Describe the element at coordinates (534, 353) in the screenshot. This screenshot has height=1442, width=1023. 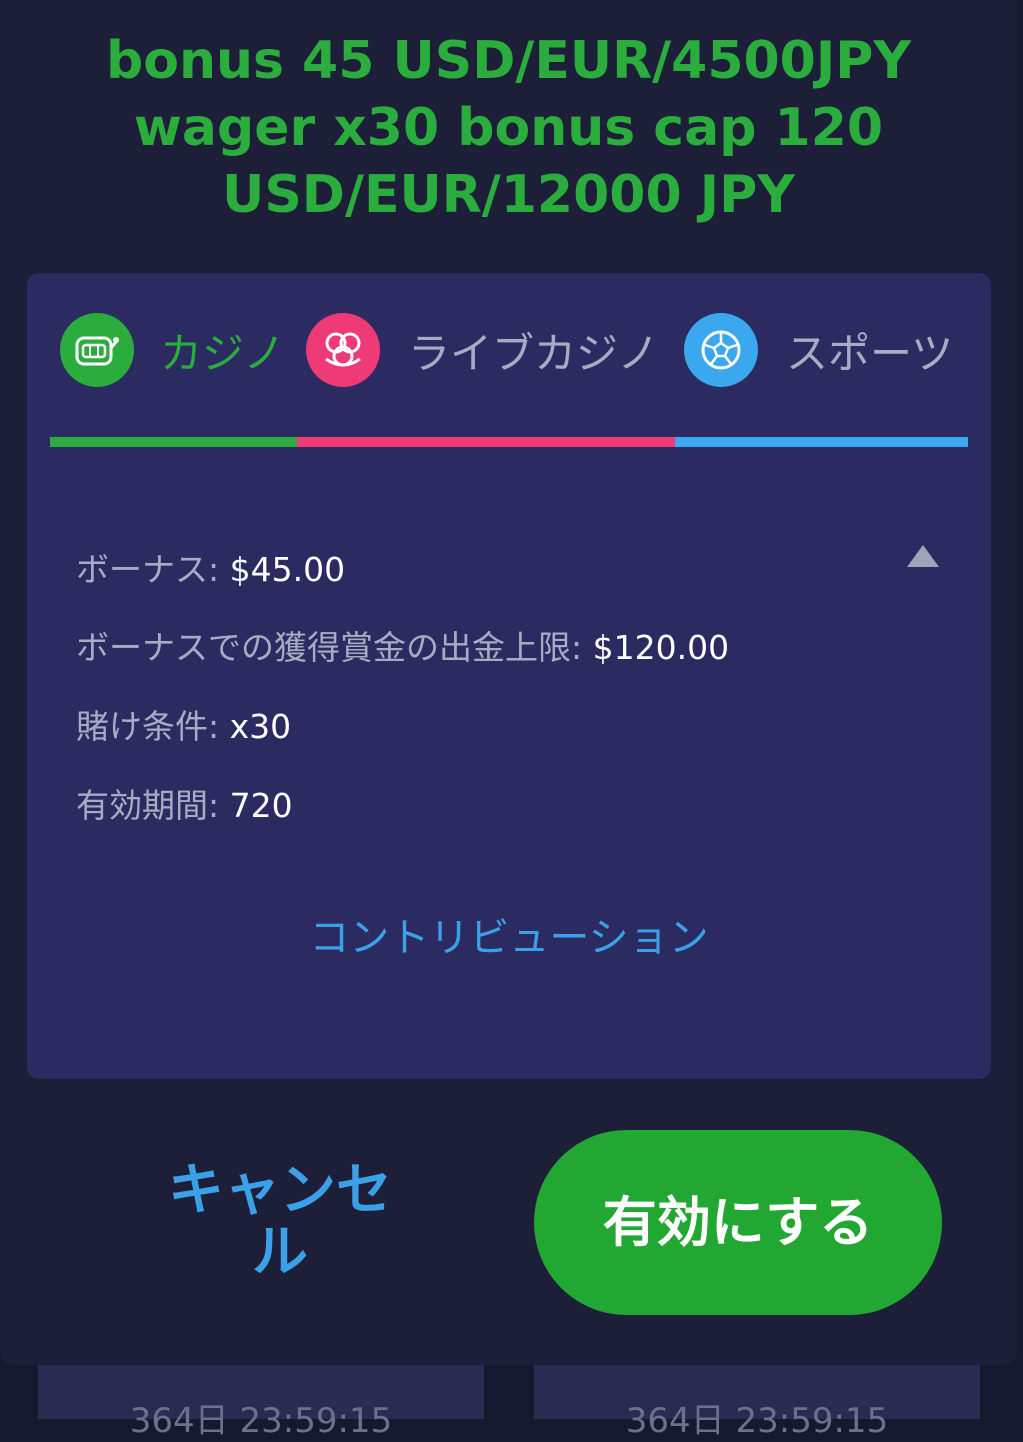
I see `tab-label: ライブカジノ` at that location.